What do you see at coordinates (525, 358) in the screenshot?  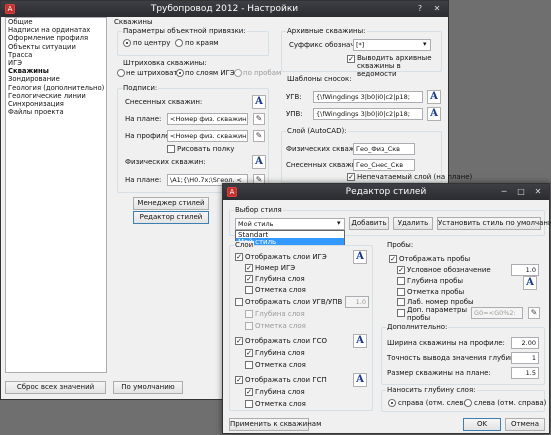 I see `precision-input: 1` at bounding box center [525, 358].